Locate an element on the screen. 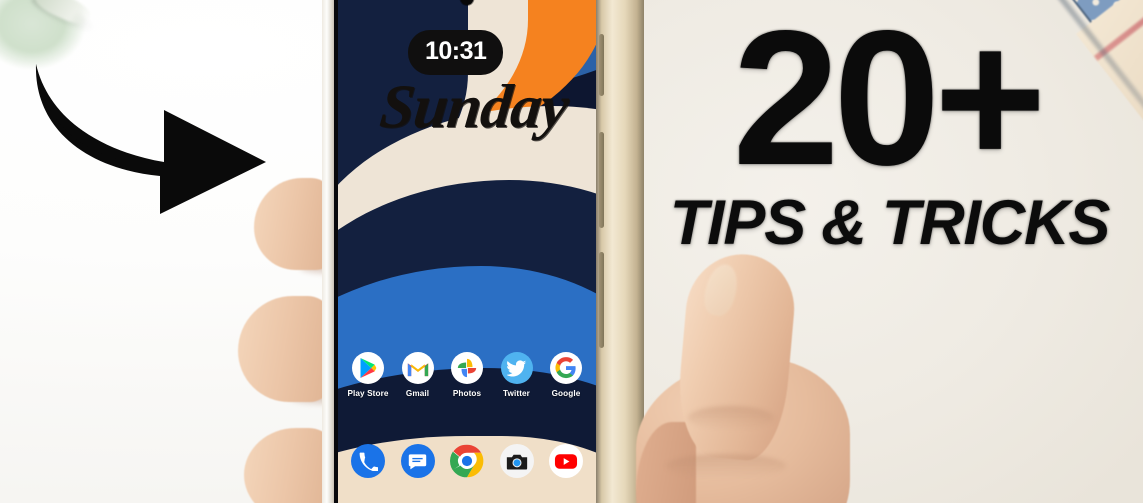 The width and height of the screenshot is (1143, 503). camera-icon is located at coordinates (516, 461).